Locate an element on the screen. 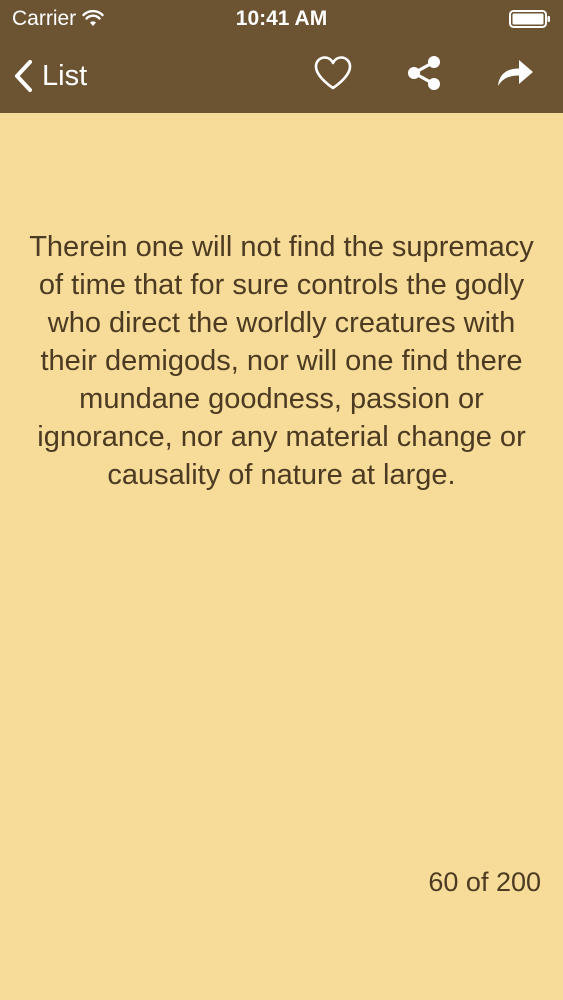 This screenshot has width=563, height=1000. share-icon is located at coordinates (424, 75).